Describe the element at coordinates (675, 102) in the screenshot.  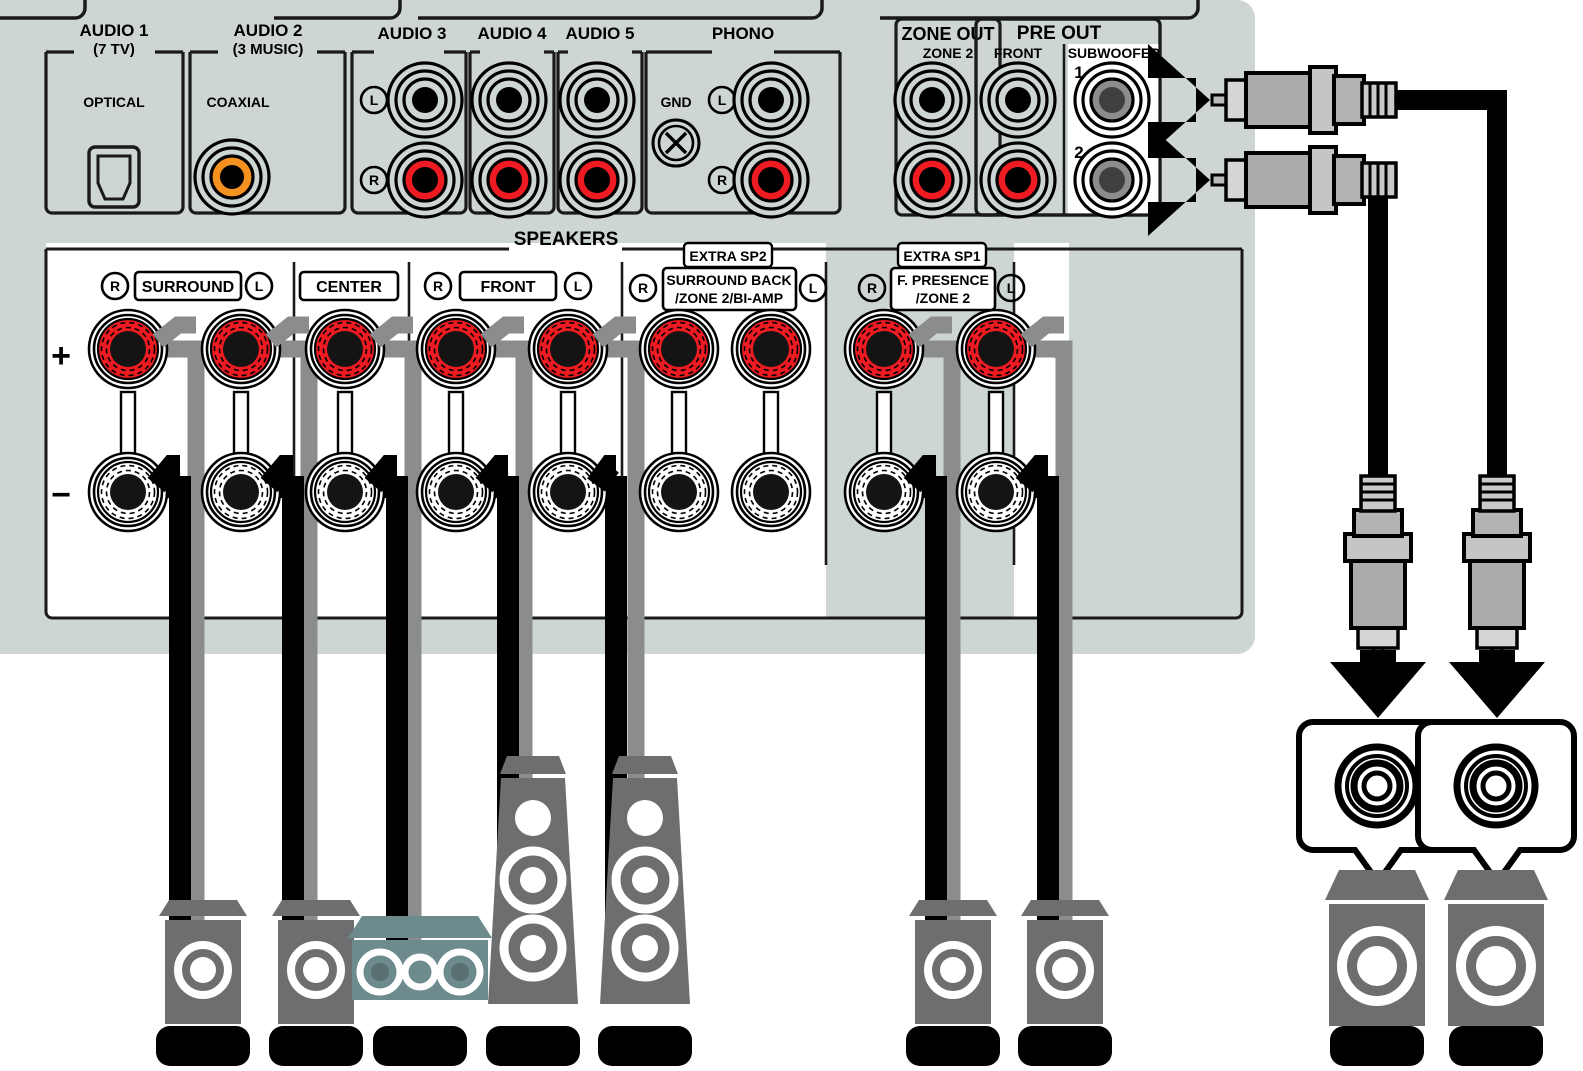
I see `phono-gnd-label: GND` at that location.